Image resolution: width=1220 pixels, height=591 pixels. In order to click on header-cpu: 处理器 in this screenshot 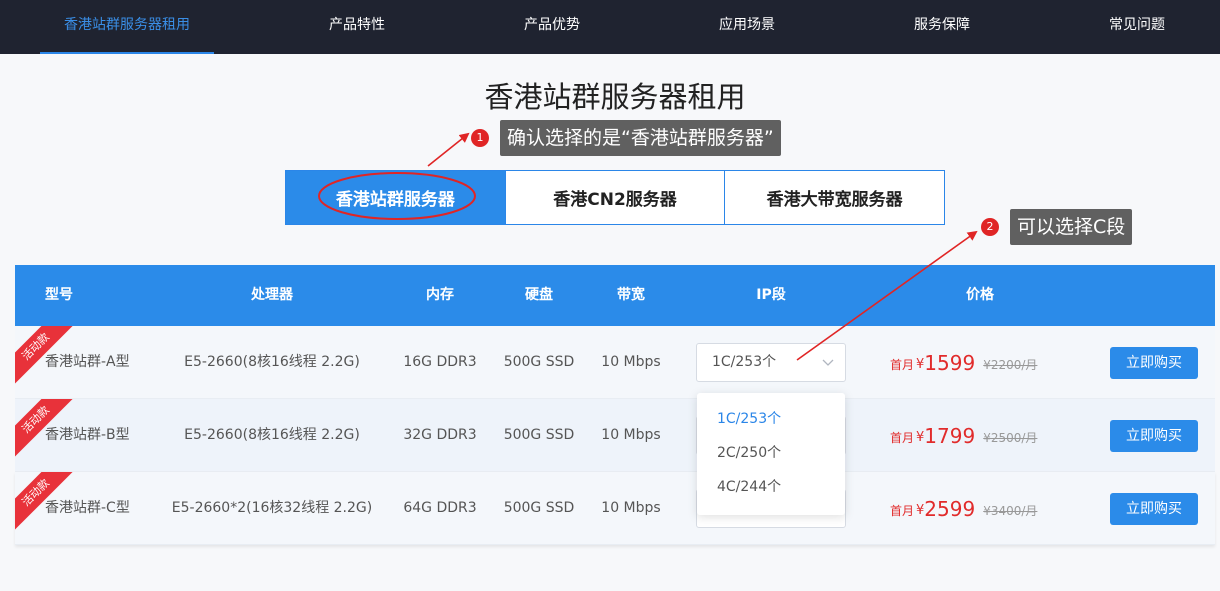, I will do `click(272, 295)`.